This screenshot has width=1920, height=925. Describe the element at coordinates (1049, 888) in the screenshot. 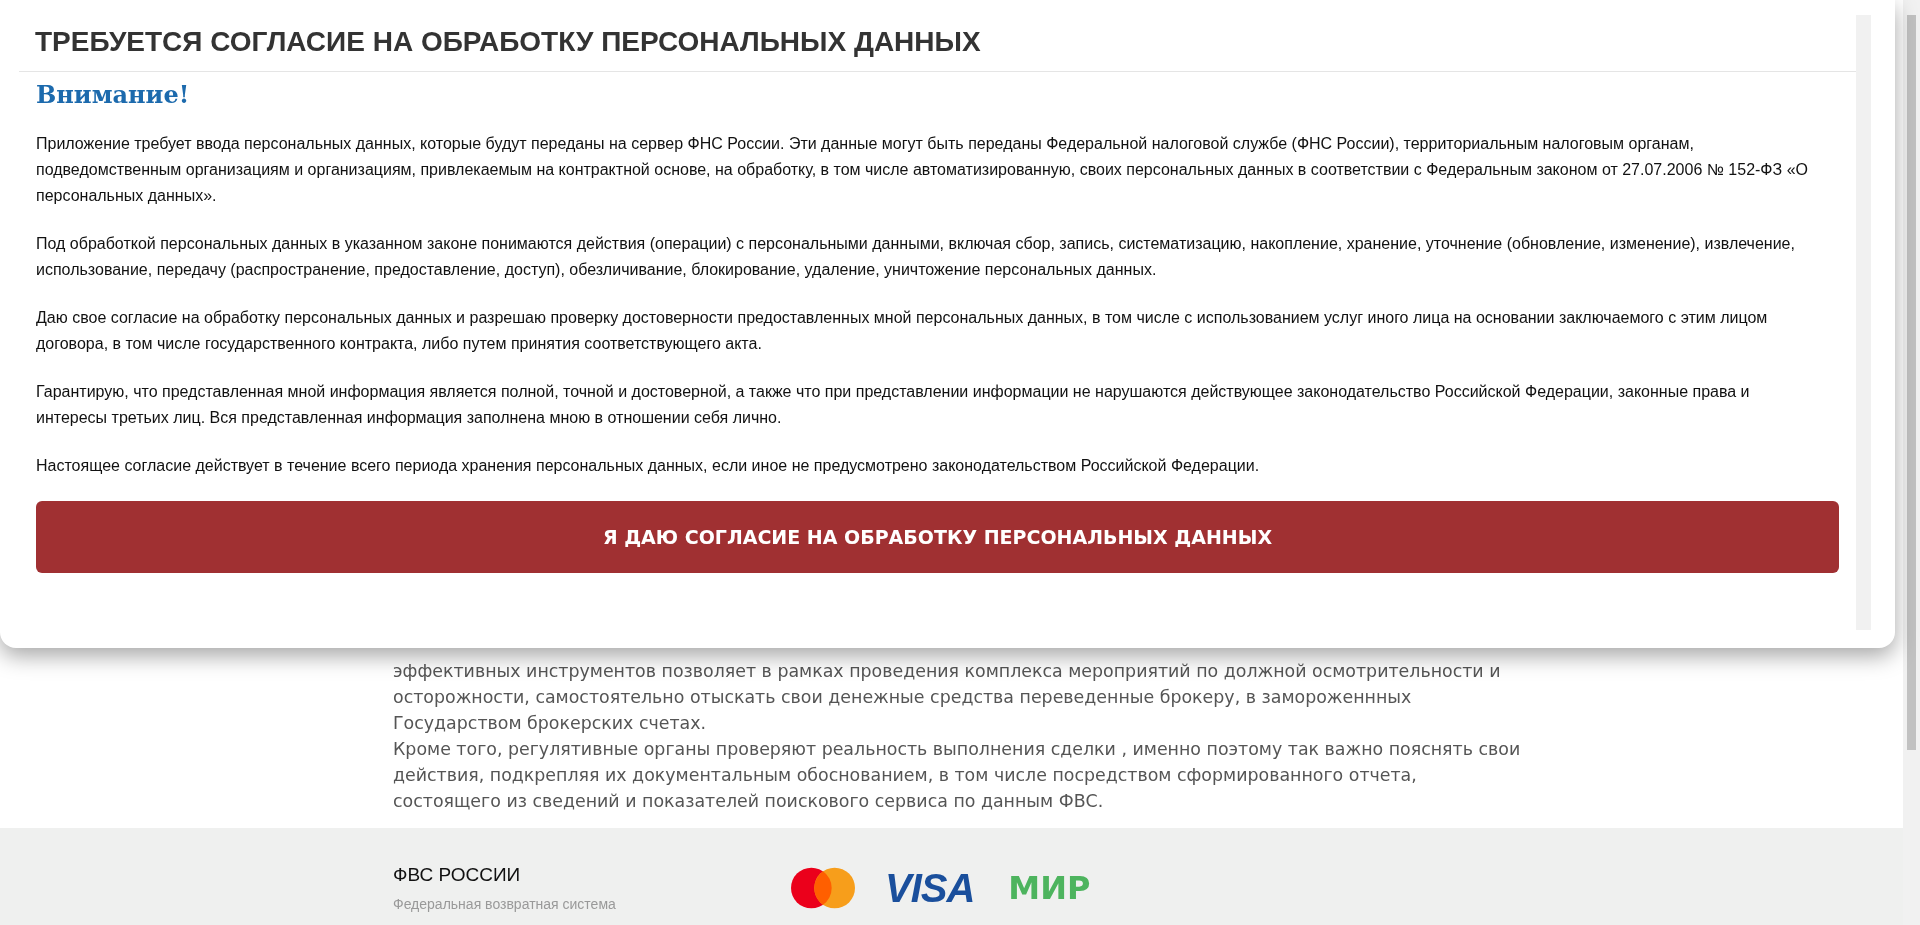

I see `mir-logo: МИР` at that location.